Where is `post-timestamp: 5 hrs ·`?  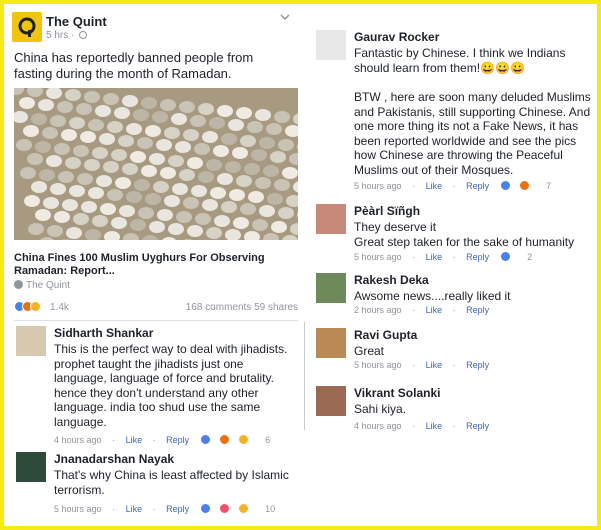
post-timestamp: 5 hrs · is located at coordinates (67, 35).